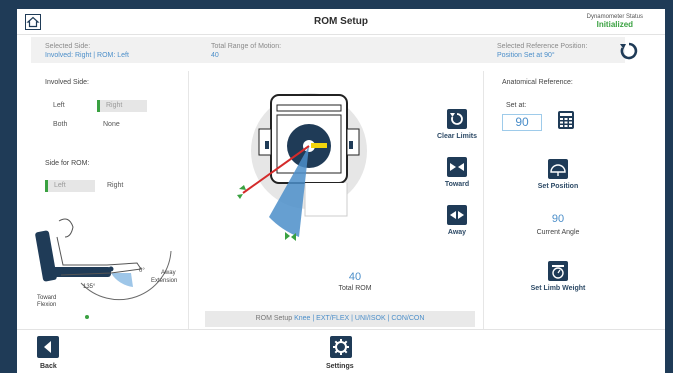 This screenshot has height=373, width=673. What do you see at coordinates (516, 105) in the screenshot?
I see `set-at-label: Set at:` at bounding box center [516, 105].